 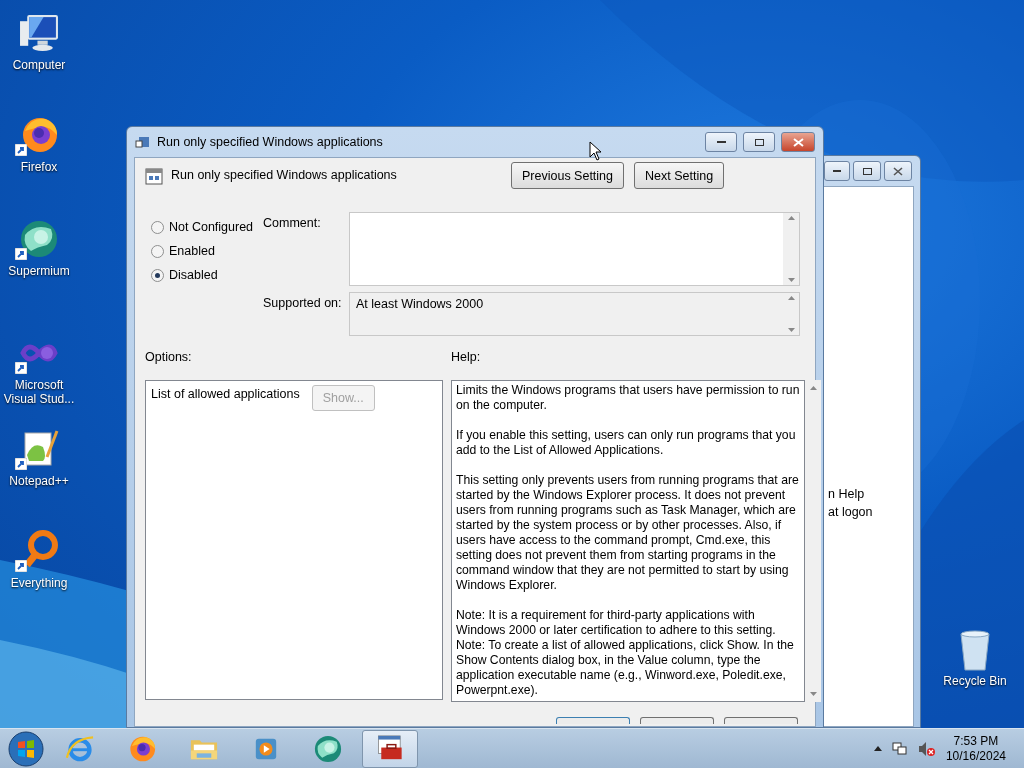 I want to click on help-paragraph: Limits the Windows programs that users have permission to run on the computer., so click(x=628, y=398).